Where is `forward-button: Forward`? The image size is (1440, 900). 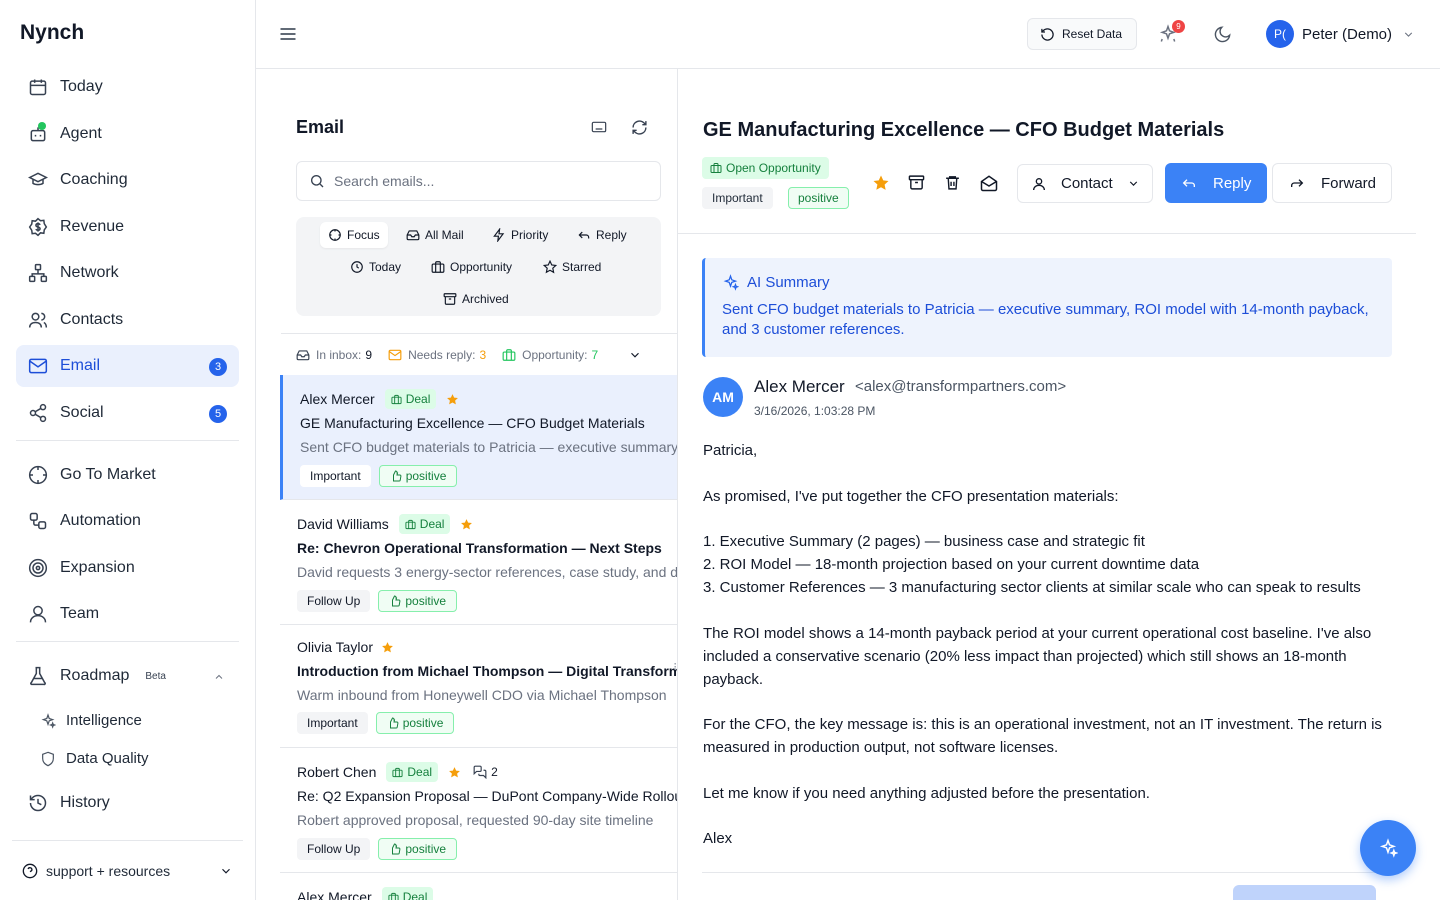 forward-button: Forward is located at coordinates (1332, 183).